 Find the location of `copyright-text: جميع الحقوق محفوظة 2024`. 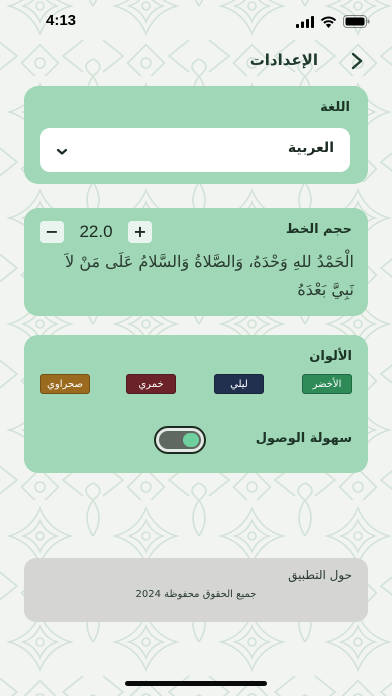

copyright-text: جميع الحقوق محفوظة 2024 is located at coordinates (196, 594).